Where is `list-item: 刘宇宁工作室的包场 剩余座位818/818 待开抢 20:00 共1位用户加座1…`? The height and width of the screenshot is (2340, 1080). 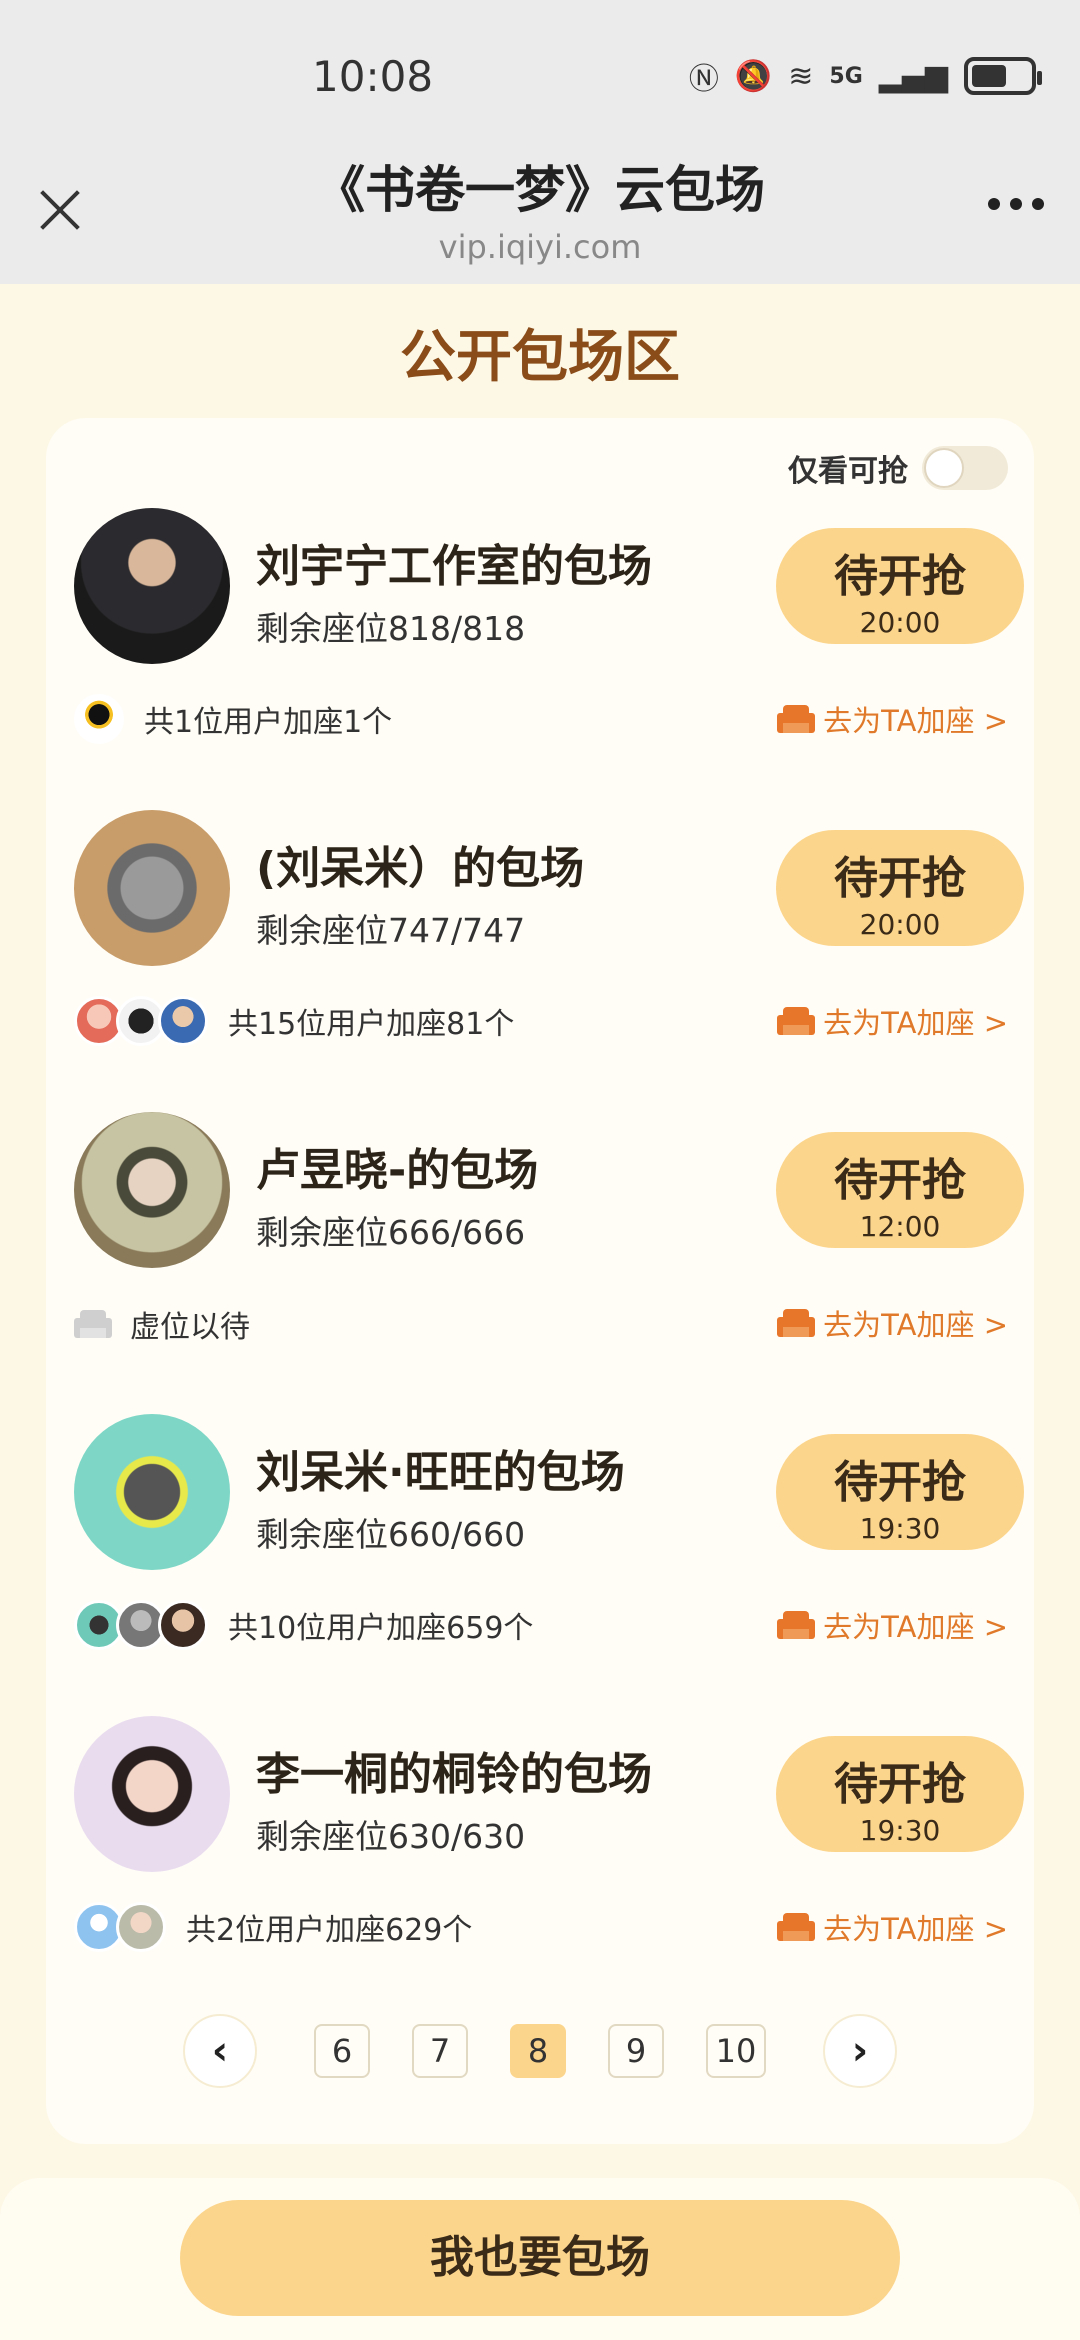
list-item: 刘宇宁工作室的包场 剩余座位818/818 待开抢 20:00 共1位用户加座1… is located at coordinates (540, 658).